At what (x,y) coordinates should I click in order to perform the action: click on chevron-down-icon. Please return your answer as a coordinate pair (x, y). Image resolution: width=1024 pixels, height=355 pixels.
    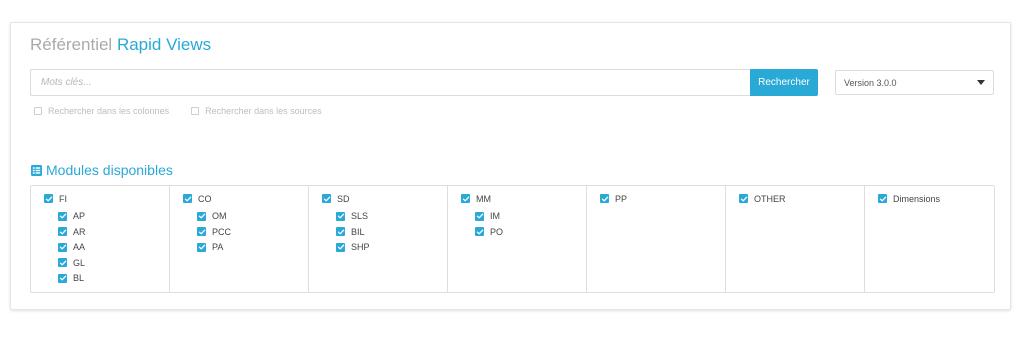
    Looking at the image, I should click on (981, 82).